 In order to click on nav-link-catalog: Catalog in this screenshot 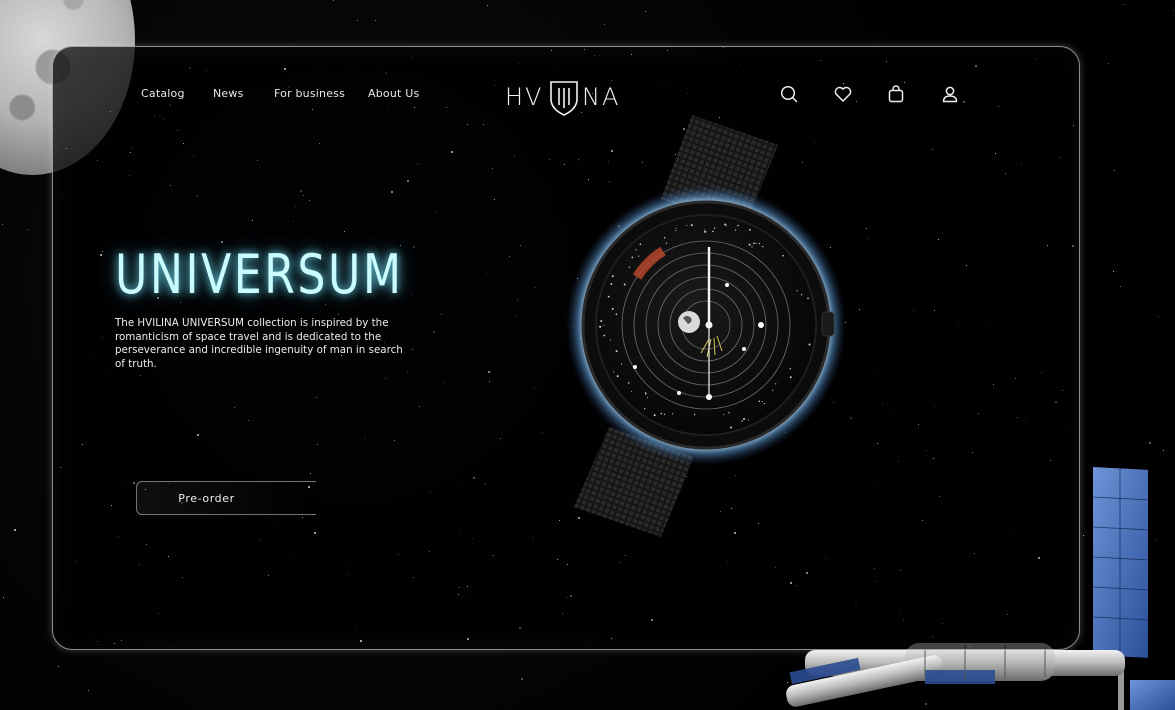, I will do `click(163, 93)`.